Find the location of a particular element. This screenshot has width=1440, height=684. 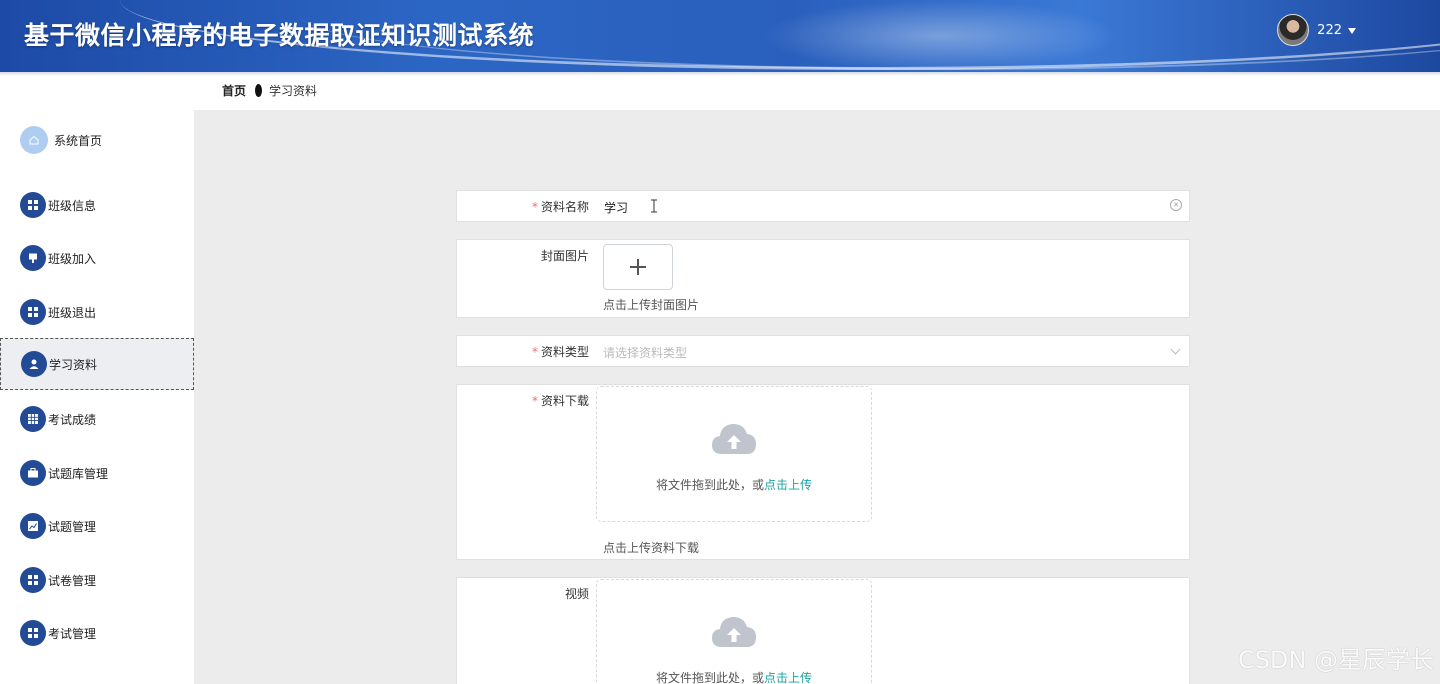

sidebar-item-question-bank: 试题库管理 is located at coordinates (97, 473).